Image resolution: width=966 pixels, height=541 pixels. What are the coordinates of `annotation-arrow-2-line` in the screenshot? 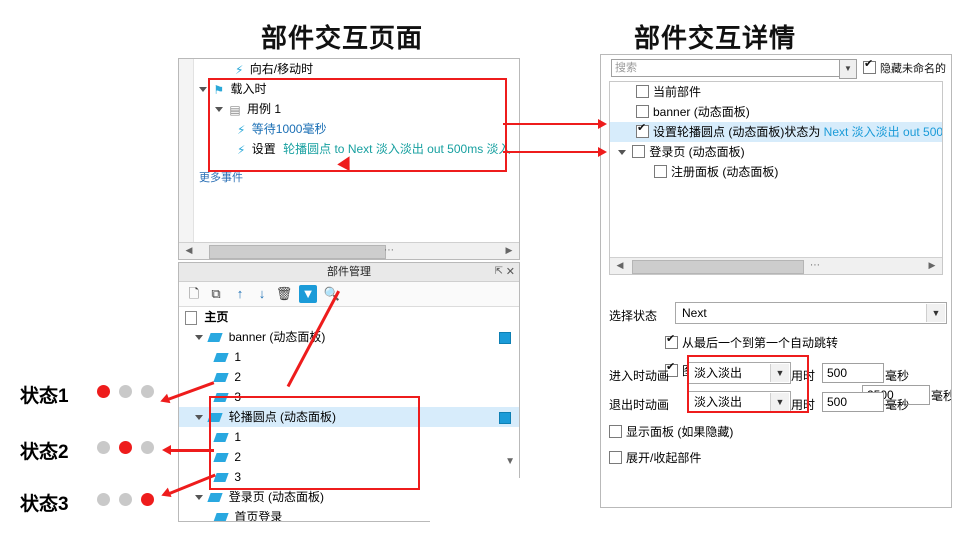 It's located at (551, 152).